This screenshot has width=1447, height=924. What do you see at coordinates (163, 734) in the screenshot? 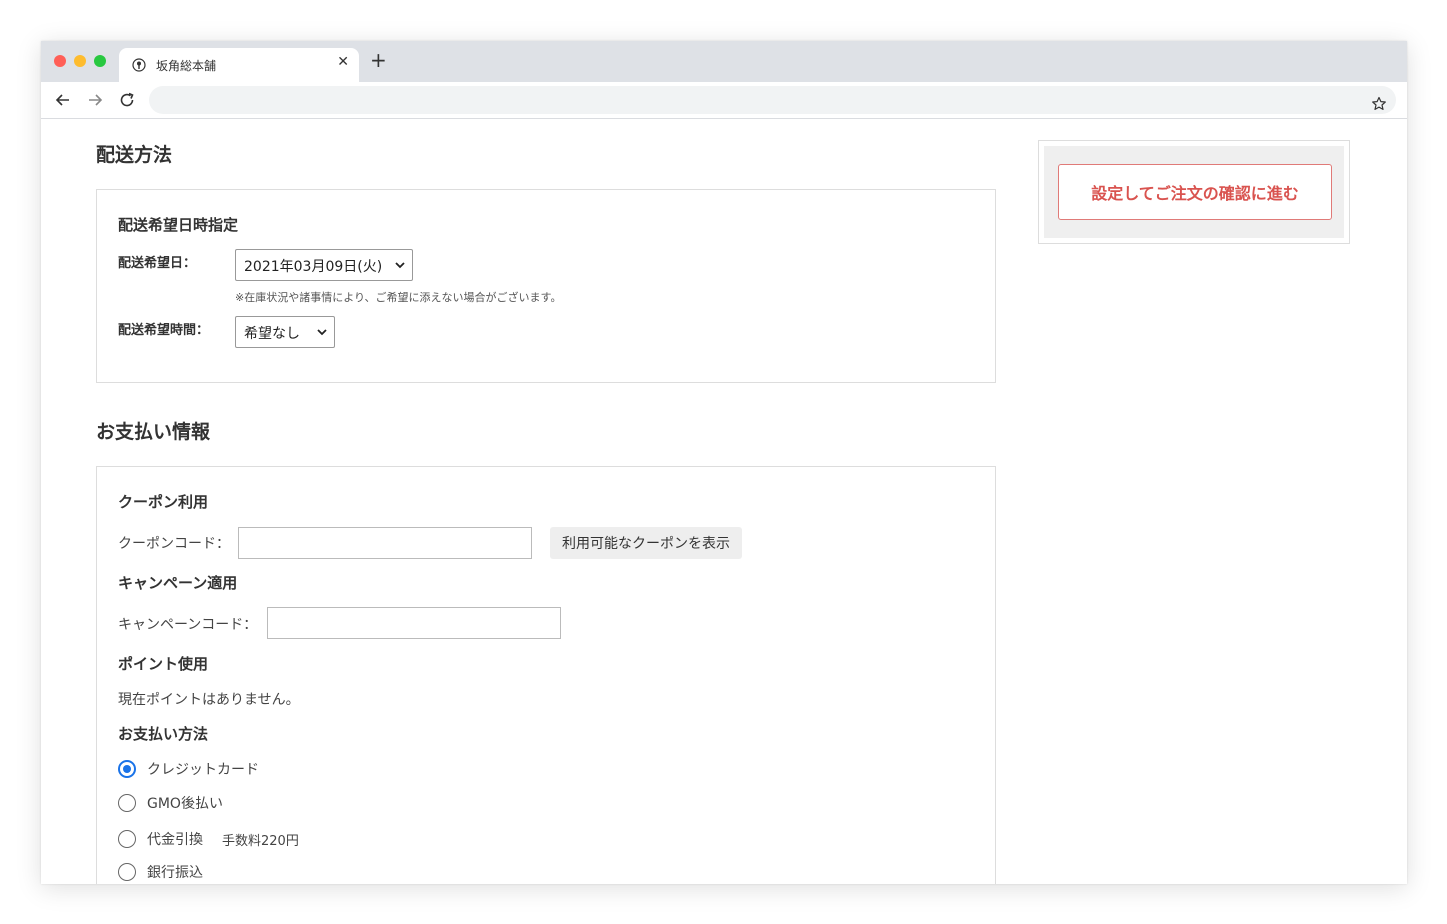
I see `payment-method-heading: お支払い方法` at bounding box center [163, 734].